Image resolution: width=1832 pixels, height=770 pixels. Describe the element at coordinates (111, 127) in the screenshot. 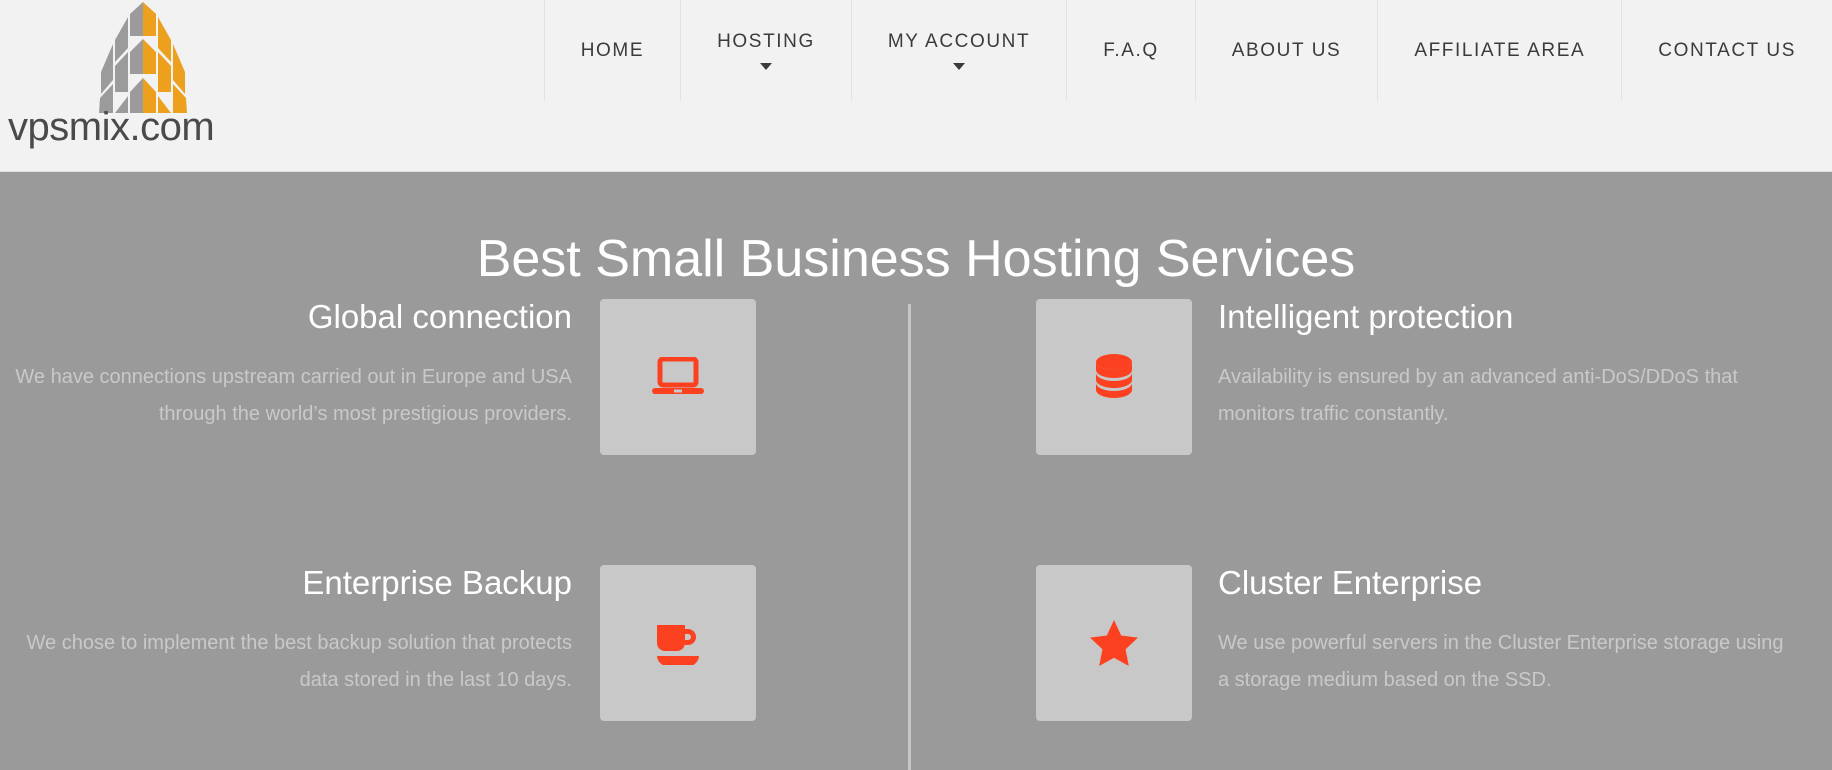

I see `brand-name: vpsmix.com` at that location.